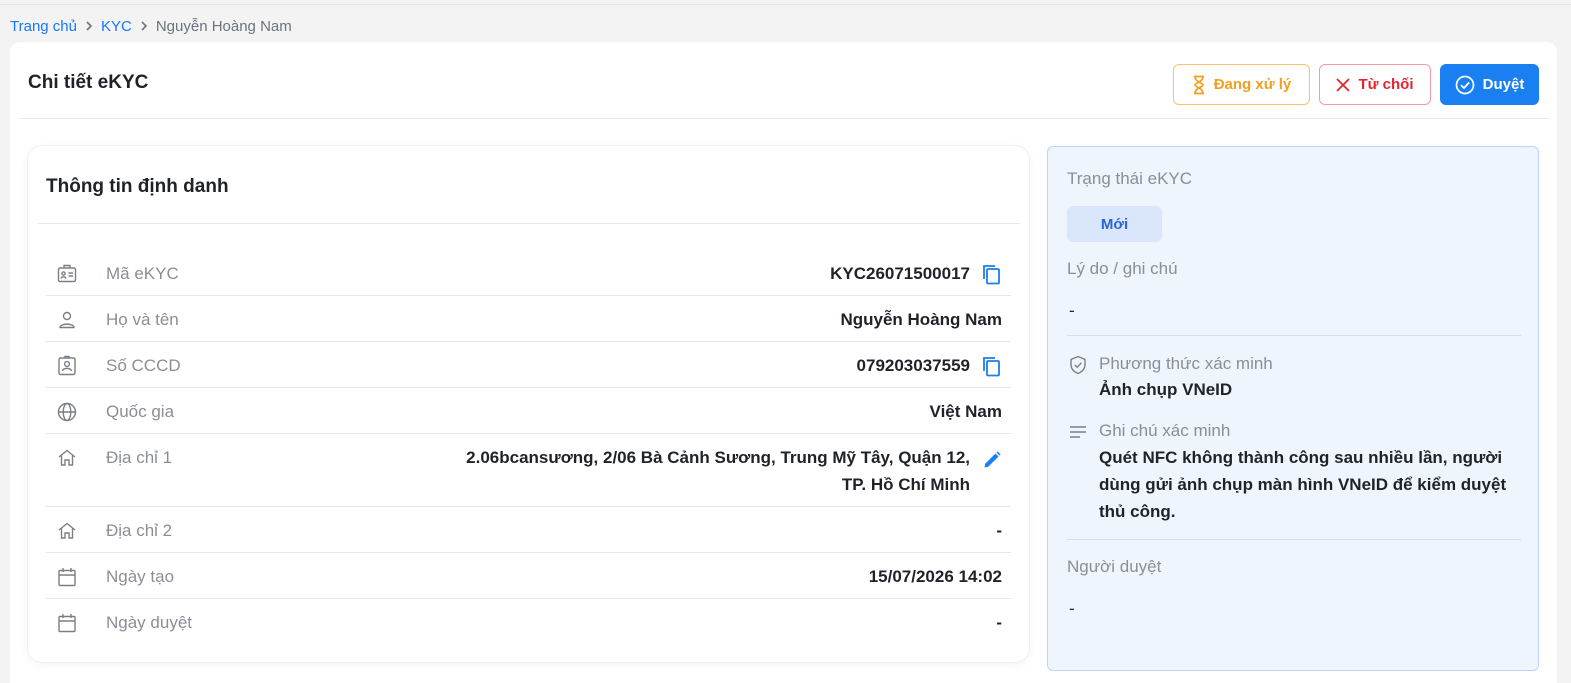 This screenshot has width=1571, height=683. I want to click on reason-label: Lý do / ghi chú, so click(1122, 268).